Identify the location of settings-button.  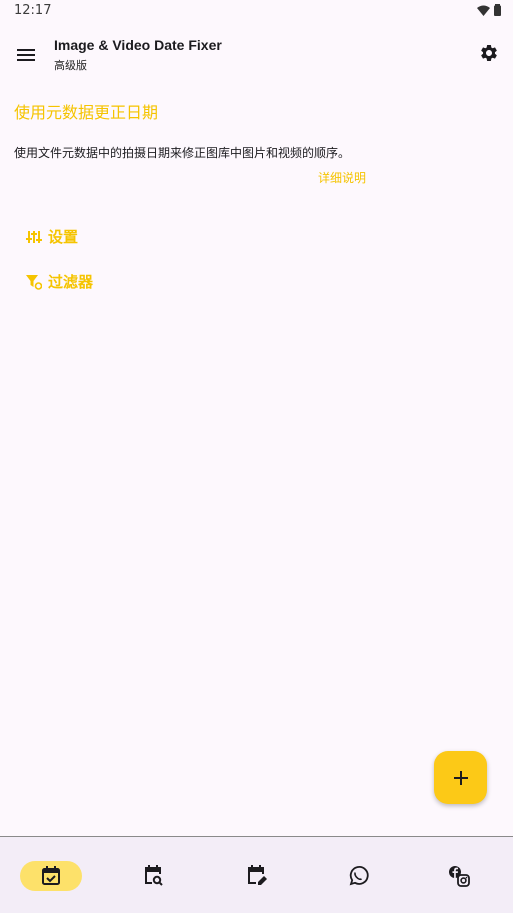
(489, 53).